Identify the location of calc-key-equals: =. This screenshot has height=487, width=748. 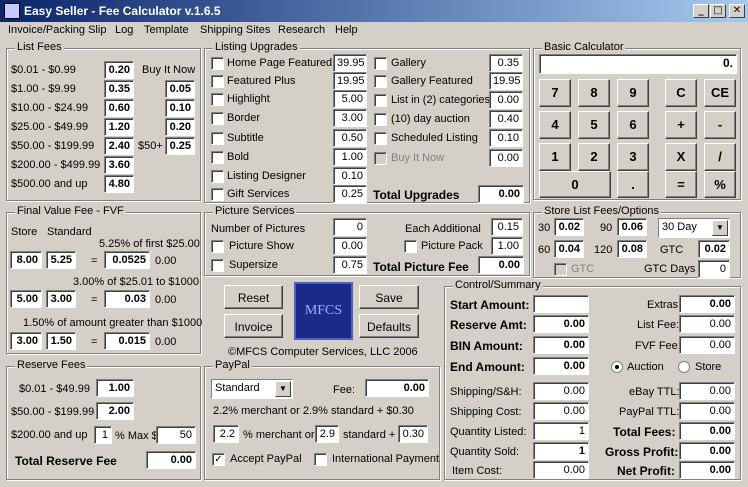
(681, 184).